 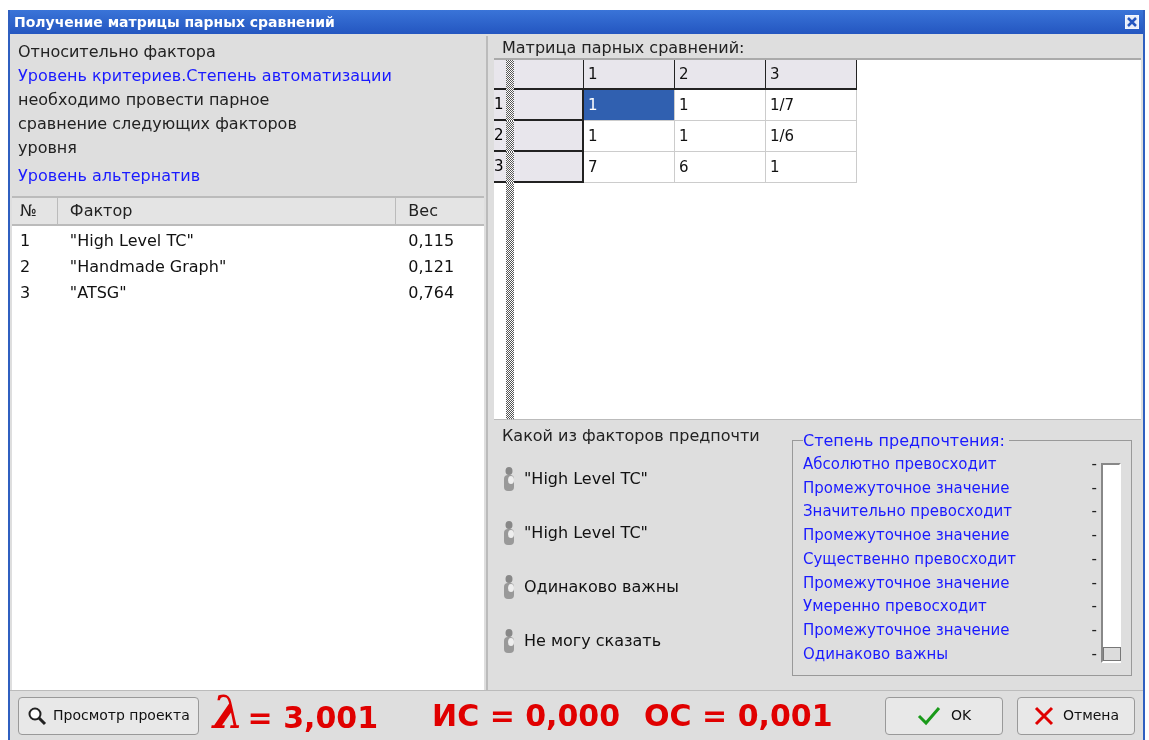 What do you see at coordinates (895, 607) in the screenshot?
I see `scale-label: Умеренно превосходит` at bounding box center [895, 607].